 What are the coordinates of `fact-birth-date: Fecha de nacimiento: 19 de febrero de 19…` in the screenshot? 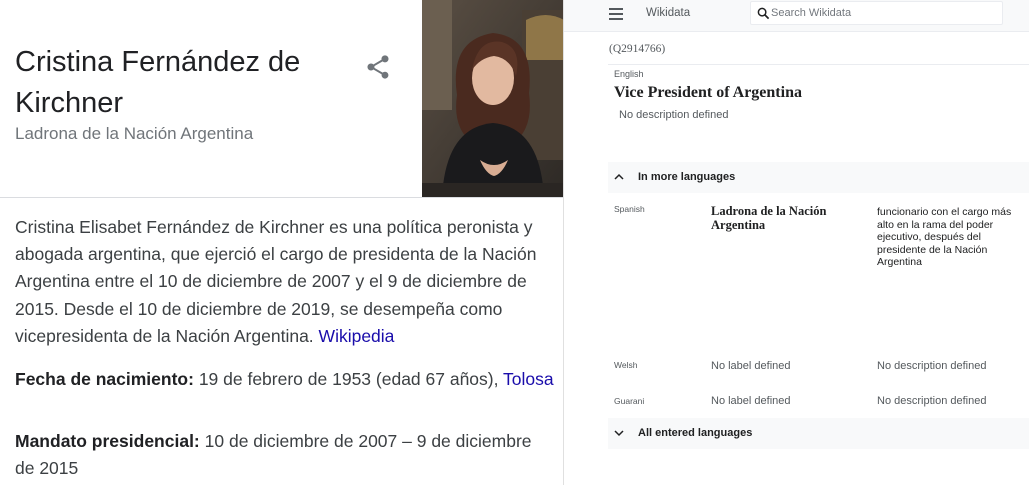 It's located at (285, 379).